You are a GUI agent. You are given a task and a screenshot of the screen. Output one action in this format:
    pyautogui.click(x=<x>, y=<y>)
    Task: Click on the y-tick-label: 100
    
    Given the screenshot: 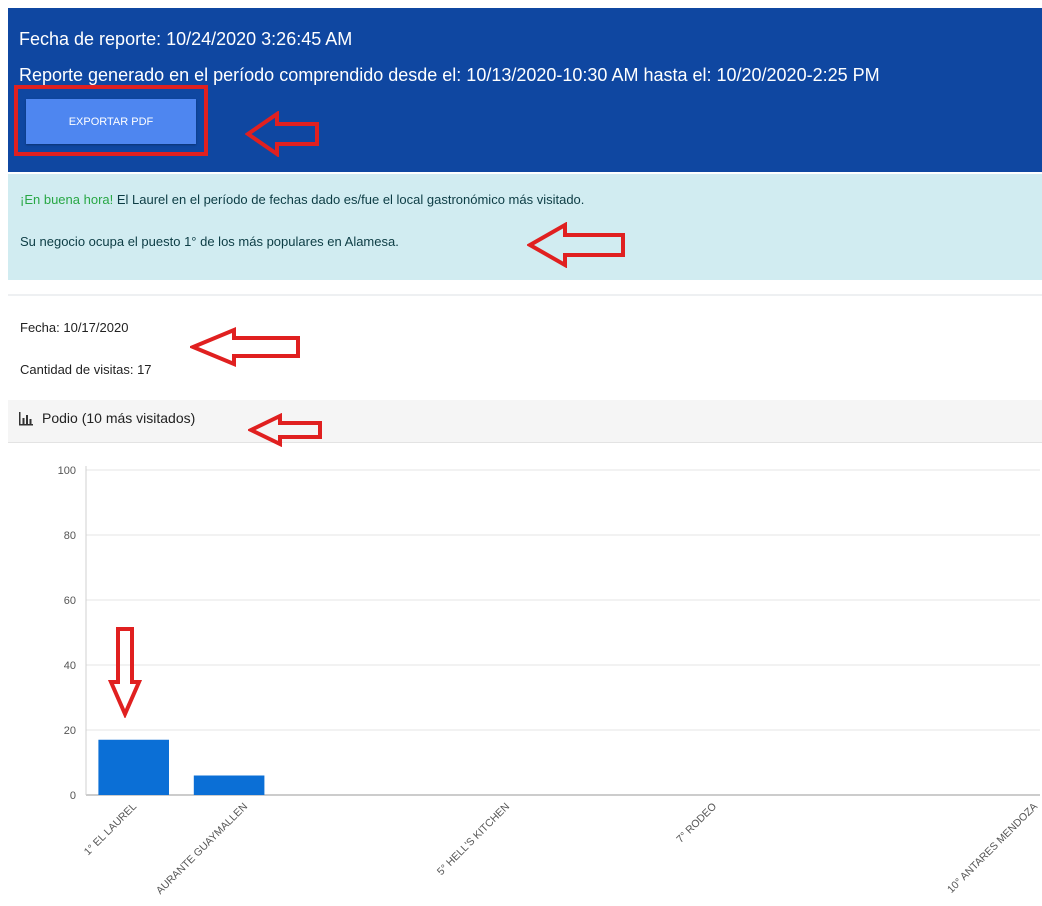 What is the action you would take?
    pyautogui.click(x=67, y=471)
    